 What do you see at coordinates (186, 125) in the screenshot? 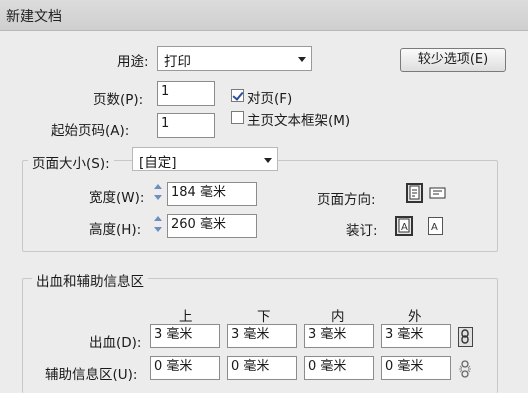
I see `start-page-field: 1` at bounding box center [186, 125].